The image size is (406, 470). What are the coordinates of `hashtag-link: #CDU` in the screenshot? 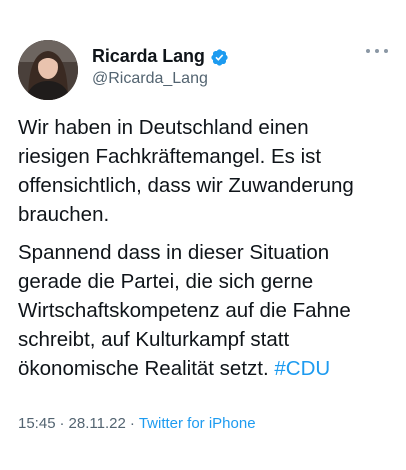 It's located at (302, 368).